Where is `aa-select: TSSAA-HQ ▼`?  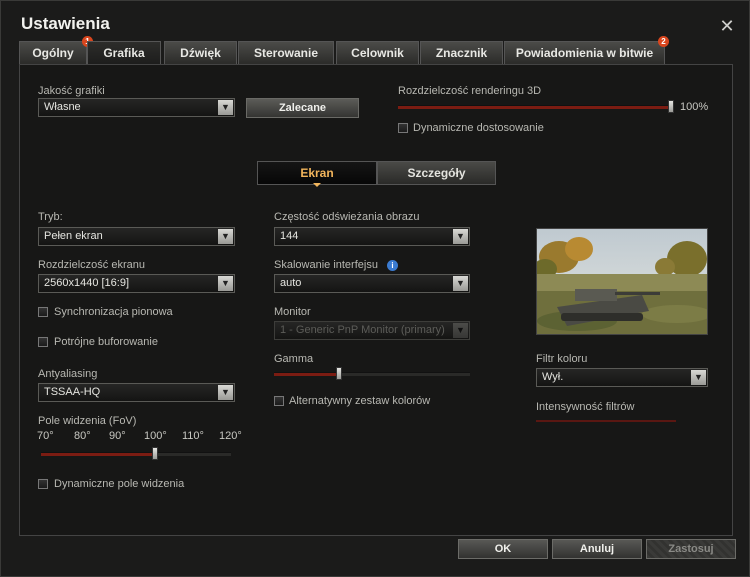 aa-select: TSSAA-HQ ▼ is located at coordinates (136, 392).